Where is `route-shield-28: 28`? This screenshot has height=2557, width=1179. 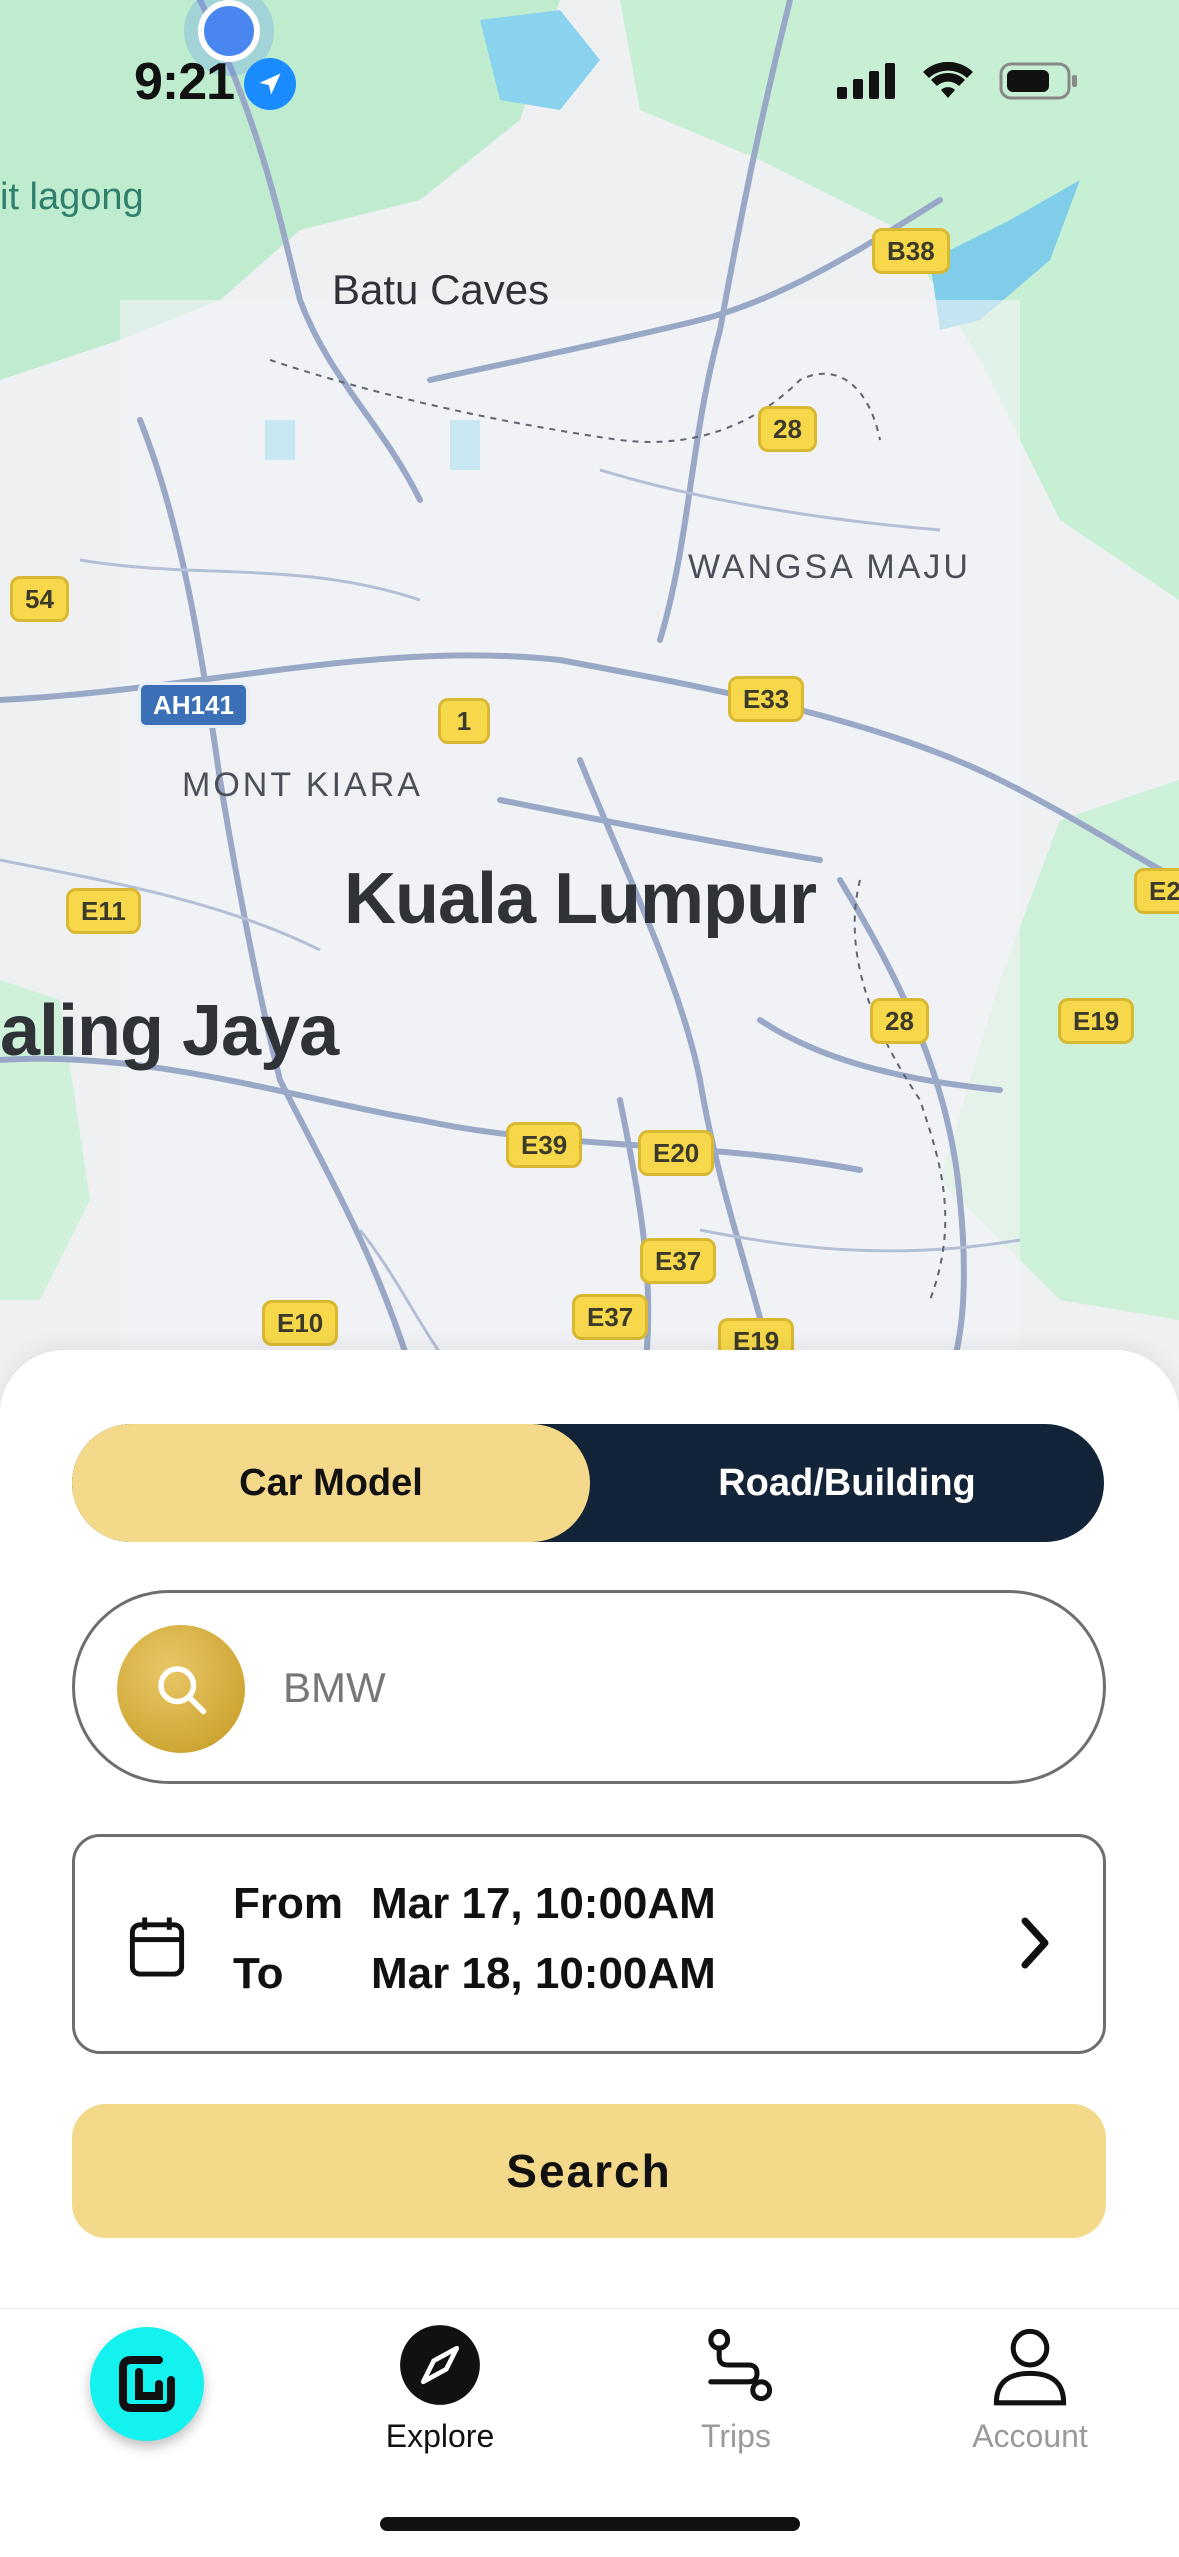
route-shield-28: 28 is located at coordinates (787, 429).